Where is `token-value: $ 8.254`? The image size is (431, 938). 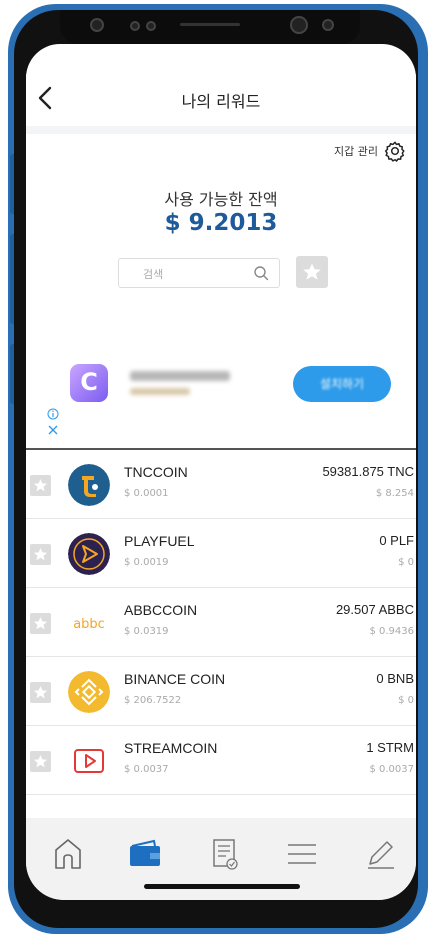 token-value: $ 8.254 is located at coordinates (394, 493).